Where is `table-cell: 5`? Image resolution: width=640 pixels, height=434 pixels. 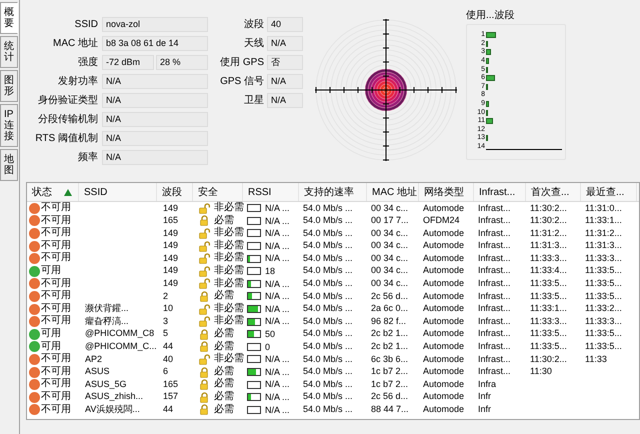
table-cell: 5 is located at coordinates (165, 333).